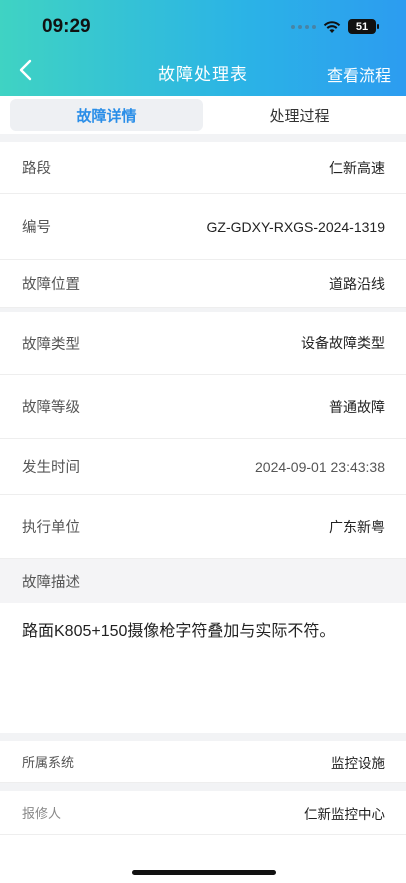  I want to click on signal-dots-icon, so click(303, 26).